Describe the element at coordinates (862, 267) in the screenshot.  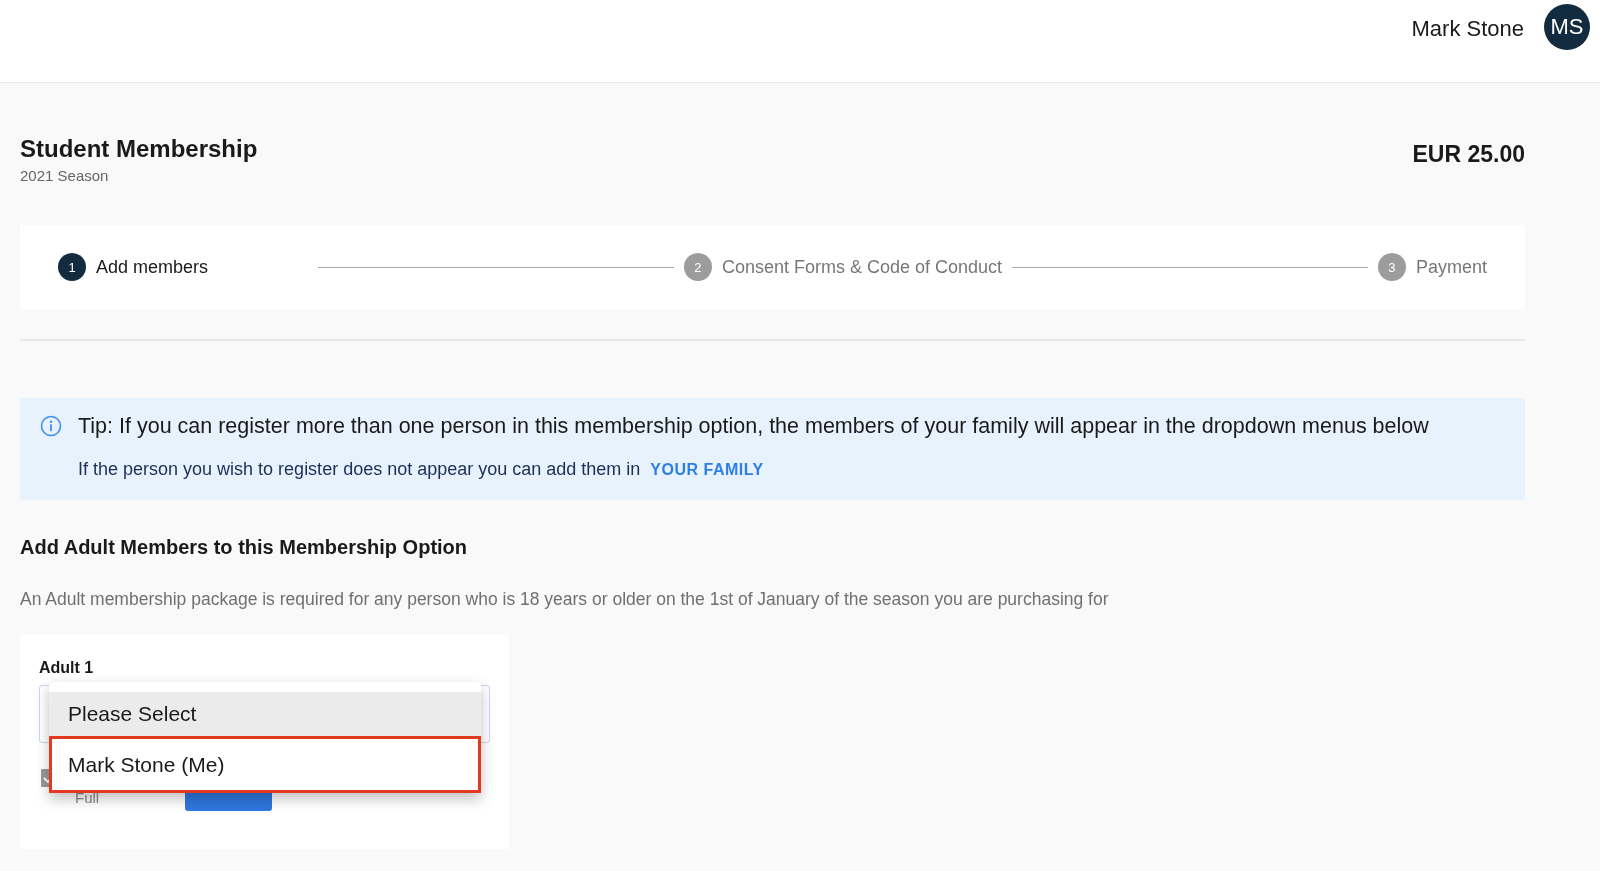
I see `step-label: Consent Forms & Code of Conduct` at that location.